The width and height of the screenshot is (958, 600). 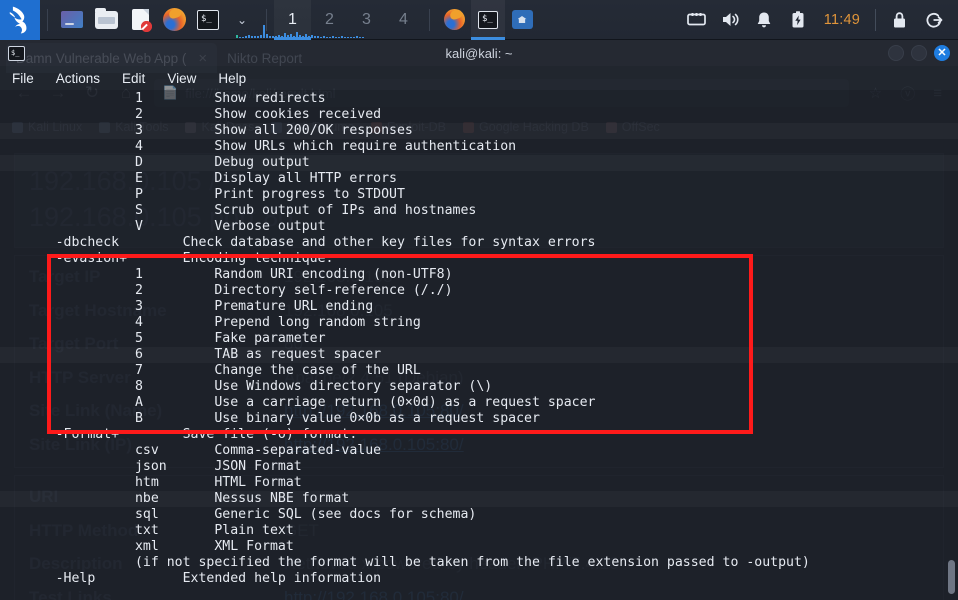 I want to click on scrollbar-thumb, so click(x=951, y=577).